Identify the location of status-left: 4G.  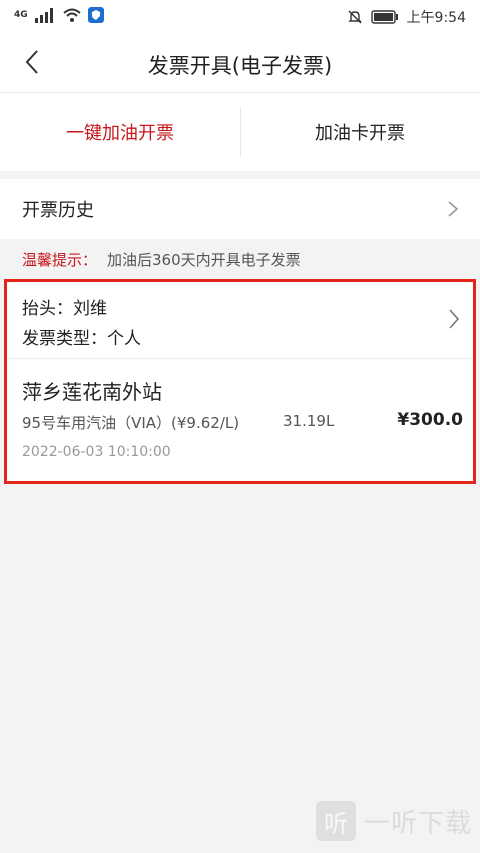
(59, 15).